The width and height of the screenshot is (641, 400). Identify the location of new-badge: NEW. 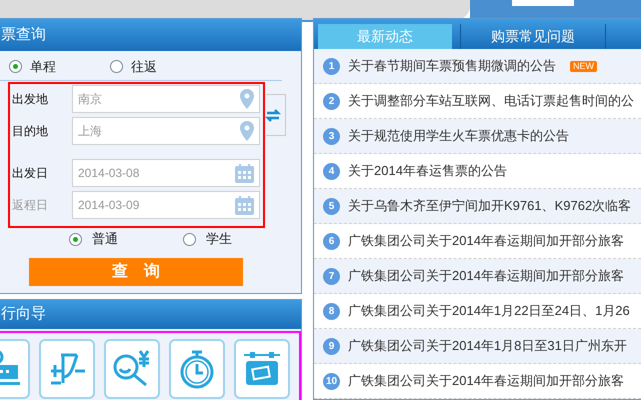
(583, 66).